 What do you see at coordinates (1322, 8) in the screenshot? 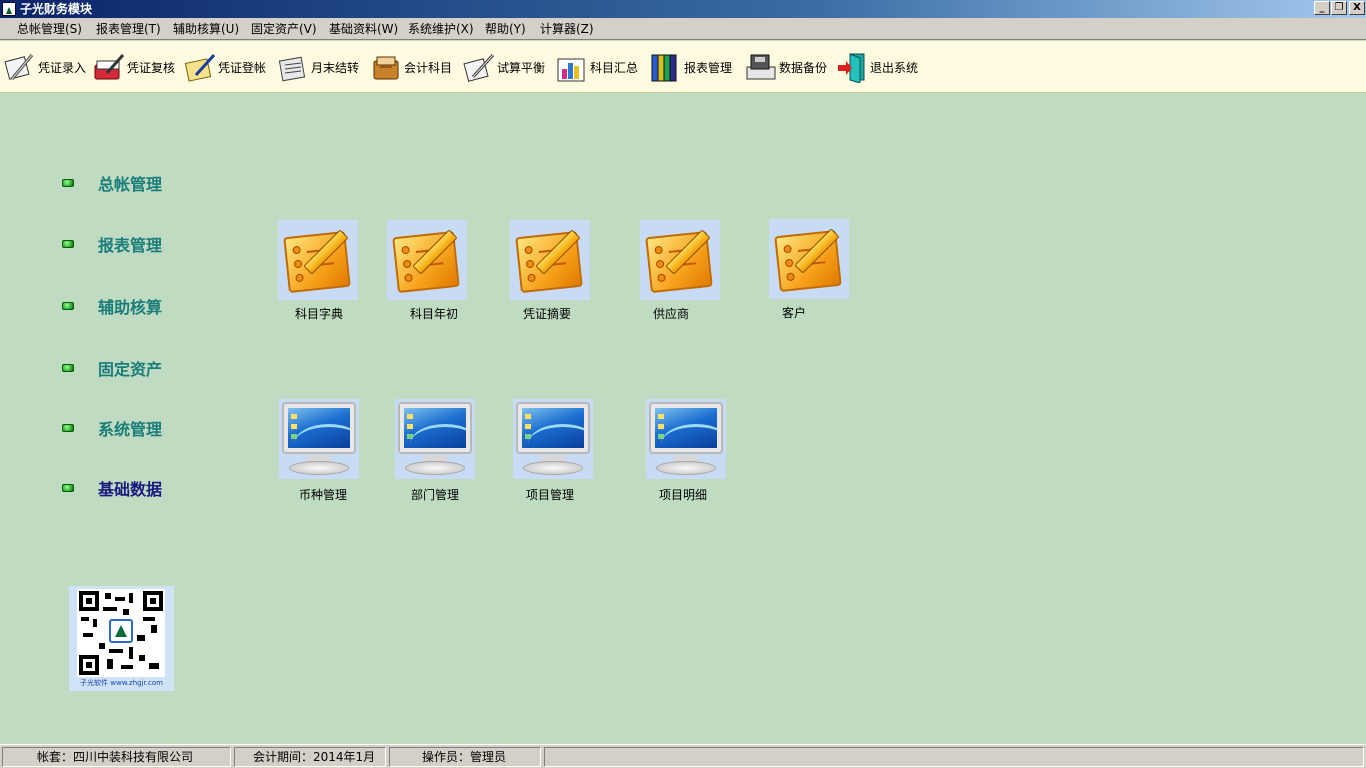
I see `minimize-button: _` at bounding box center [1322, 8].